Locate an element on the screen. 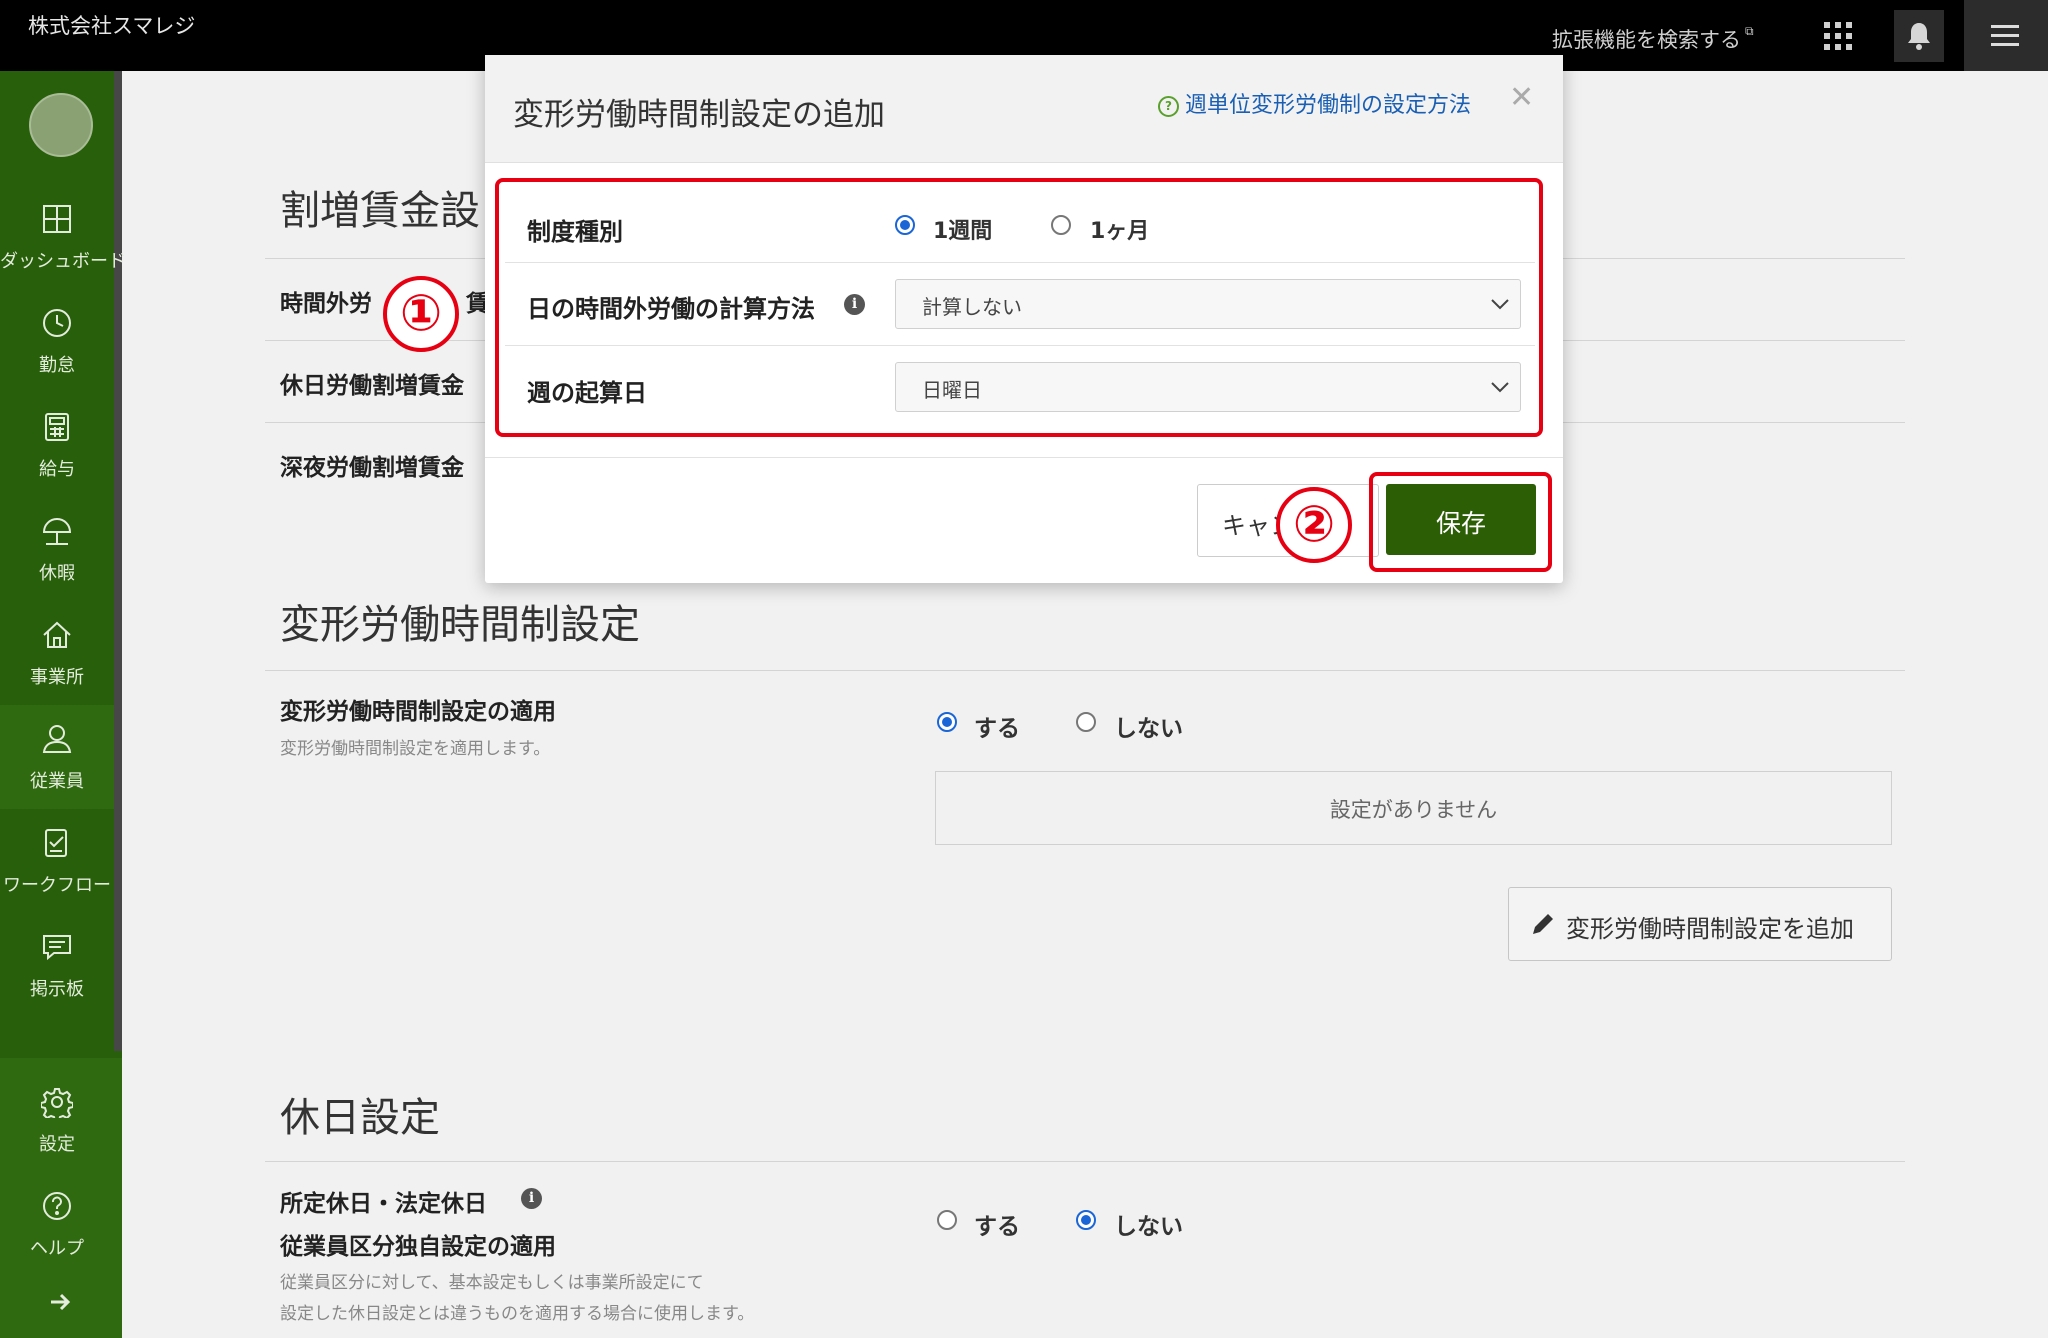 The width and height of the screenshot is (2048, 1338). dashboard-icon is located at coordinates (57, 219).